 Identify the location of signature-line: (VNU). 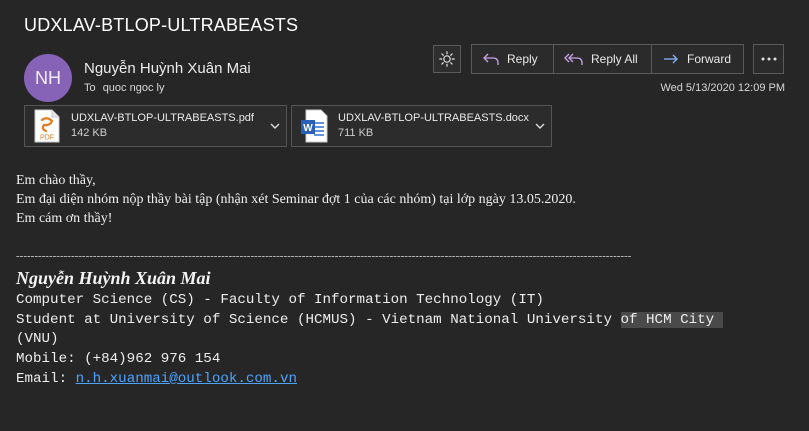
(37, 339).